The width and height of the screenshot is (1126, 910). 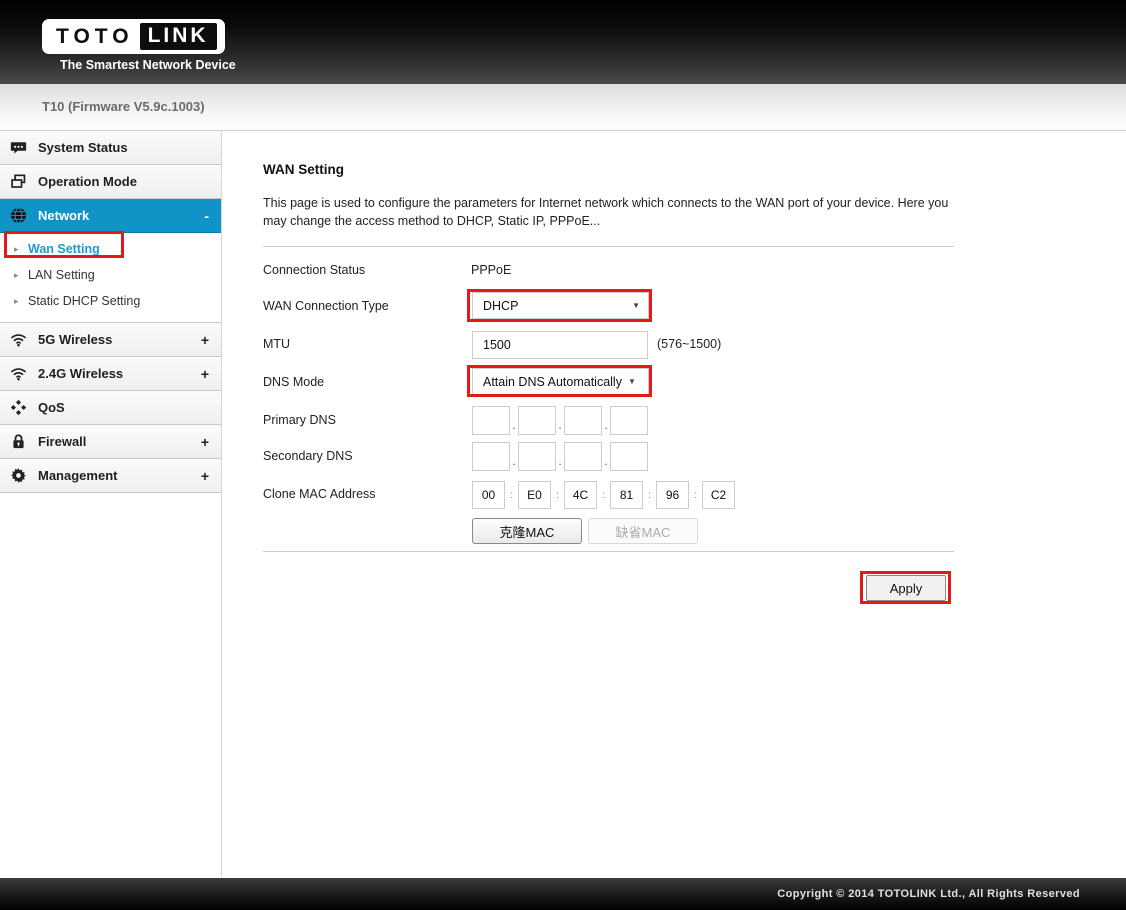 What do you see at coordinates (314, 270) in the screenshot?
I see `connection-status-label: Connection Status` at bounding box center [314, 270].